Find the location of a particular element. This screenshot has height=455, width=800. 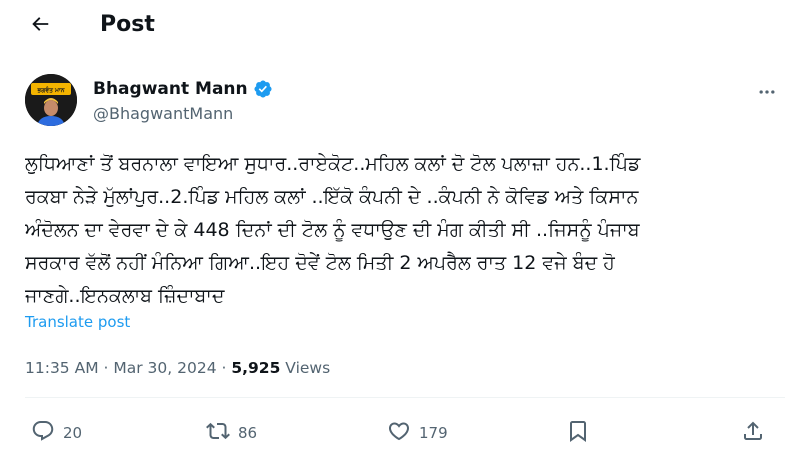

heart-icon is located at coordinates (399, 433).